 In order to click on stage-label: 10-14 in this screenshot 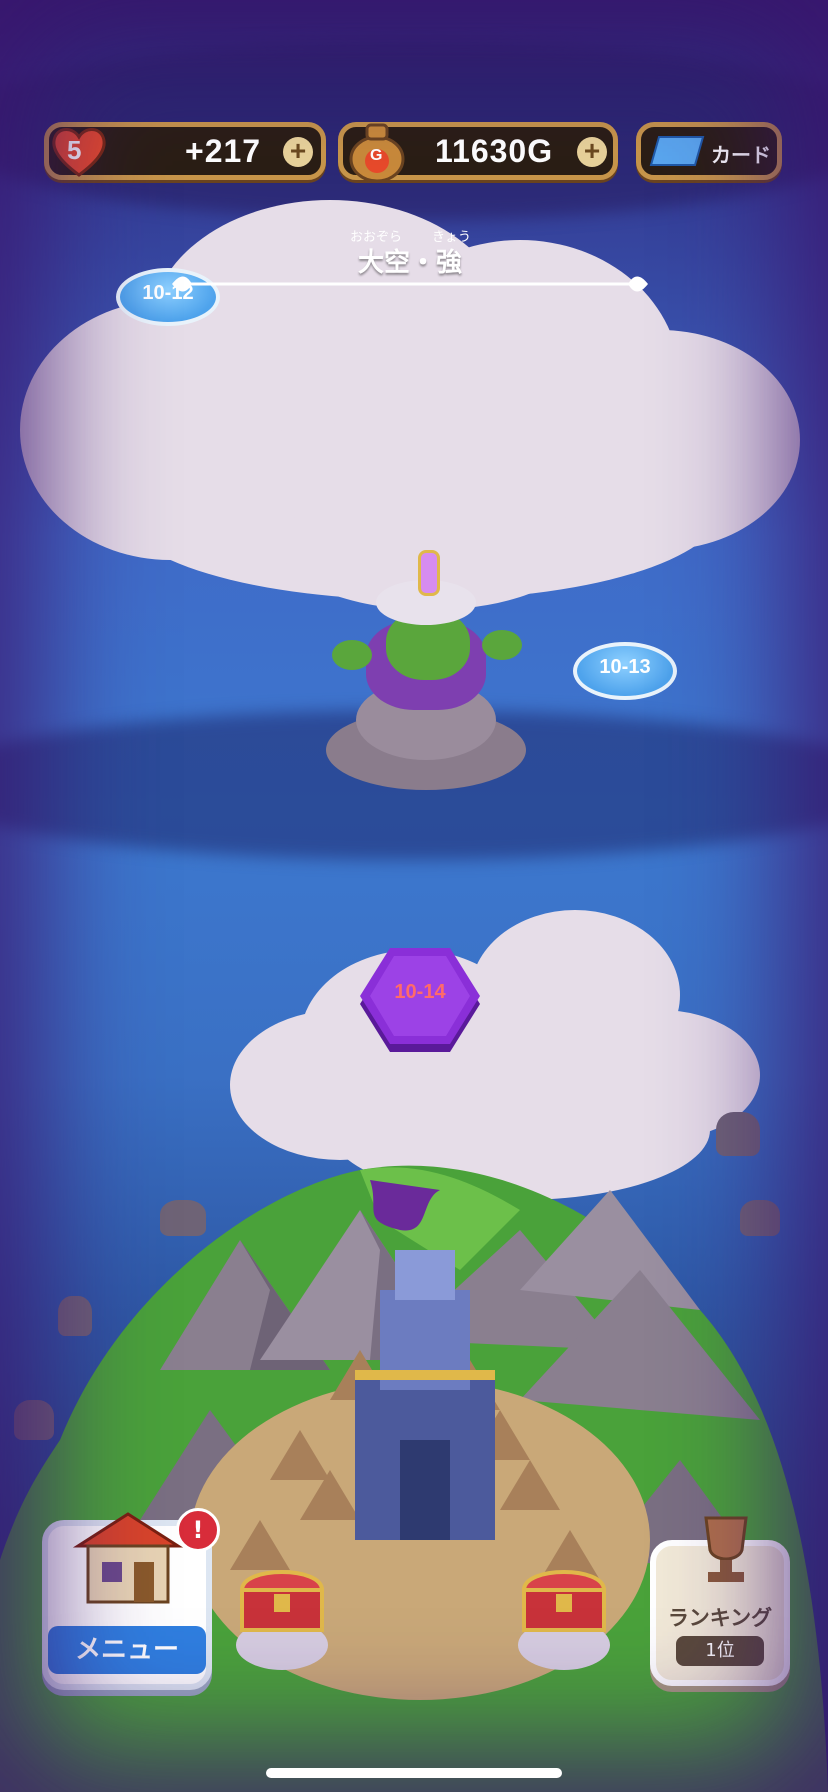, I will do `click(420, 992)`.